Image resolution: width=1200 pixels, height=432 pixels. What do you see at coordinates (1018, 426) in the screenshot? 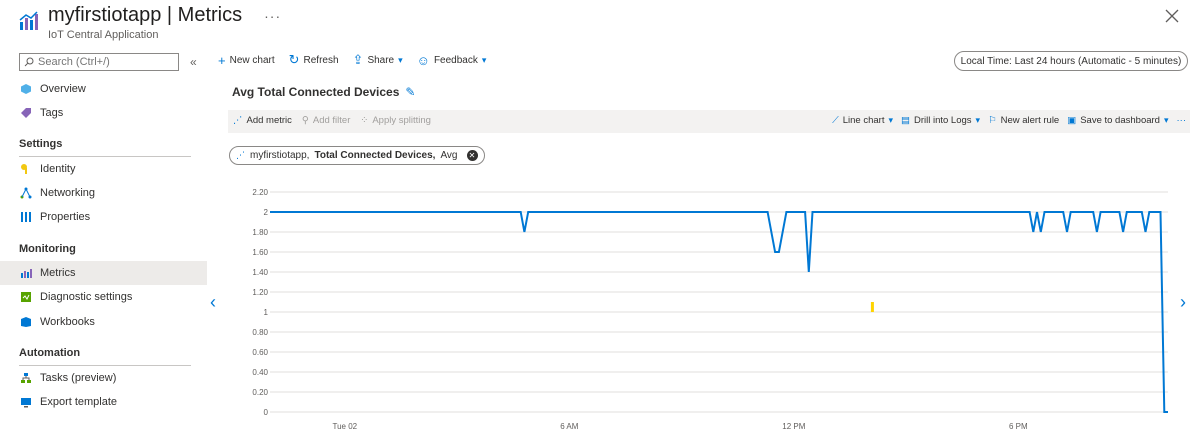
I see `x-tick-label: 6 PM` at bounding box center [1018, 426].